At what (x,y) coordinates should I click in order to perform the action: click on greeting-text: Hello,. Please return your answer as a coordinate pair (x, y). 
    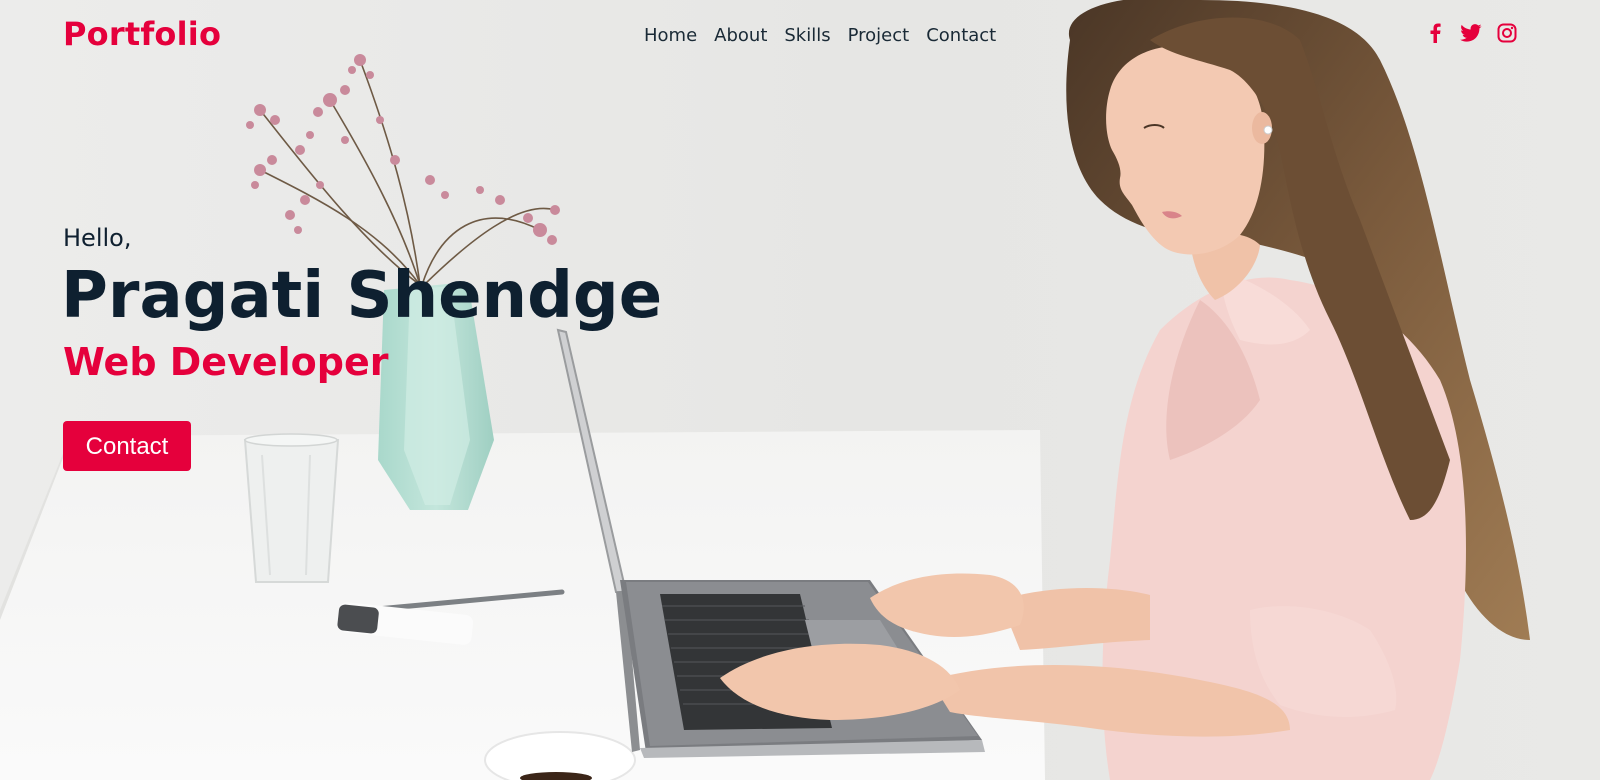
    Looking at the image, I should click on (97, 238).